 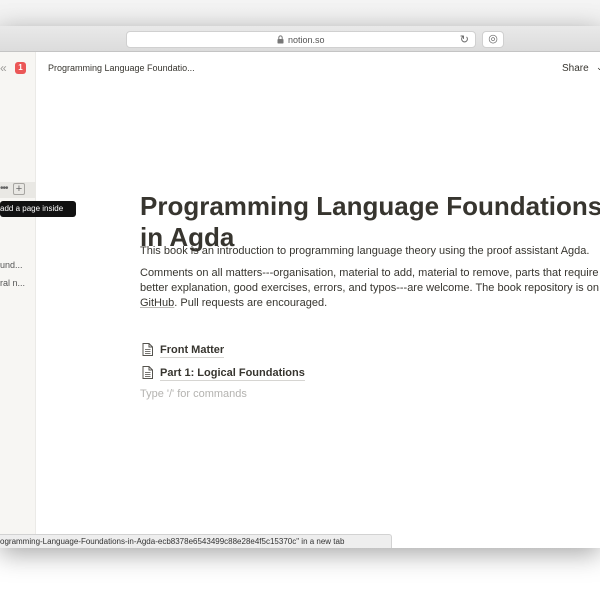 What do you see at coordinates (280, 39) in the screenshot?
I see `lock-icon` at bounding box center [280, 39].